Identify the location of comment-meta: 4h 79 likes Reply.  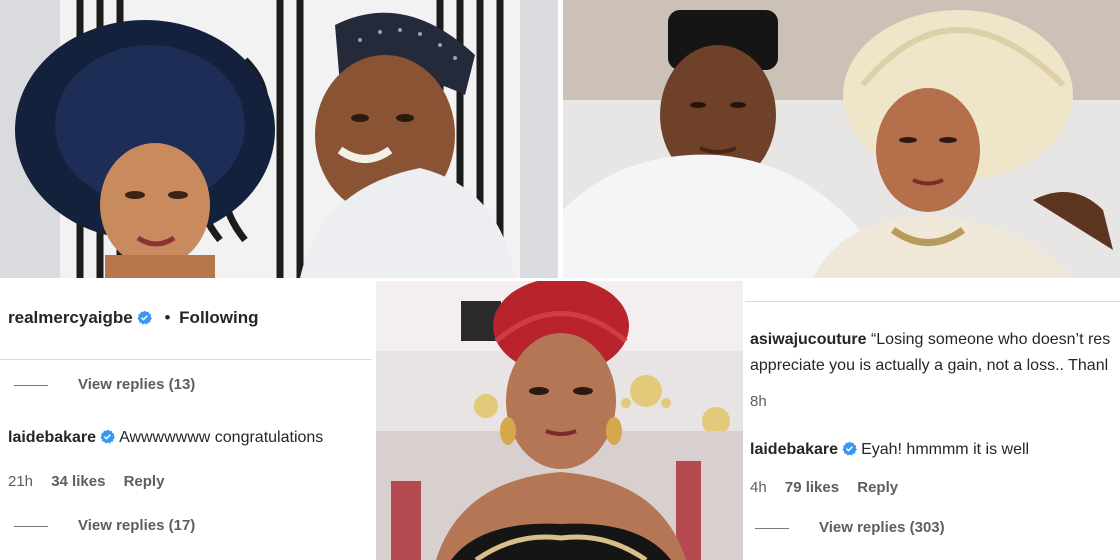
(831, 487).